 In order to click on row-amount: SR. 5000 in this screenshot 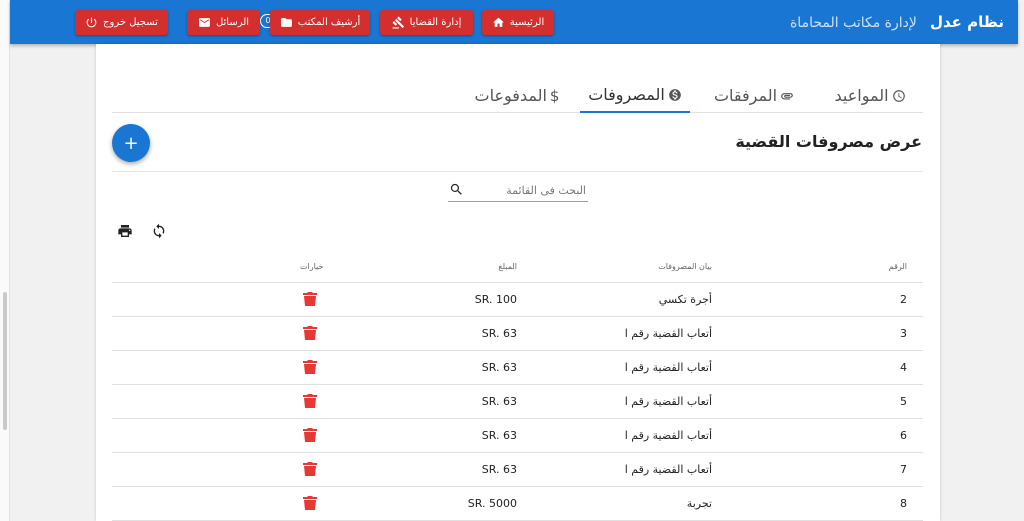, I will do `click(492, 503)`.